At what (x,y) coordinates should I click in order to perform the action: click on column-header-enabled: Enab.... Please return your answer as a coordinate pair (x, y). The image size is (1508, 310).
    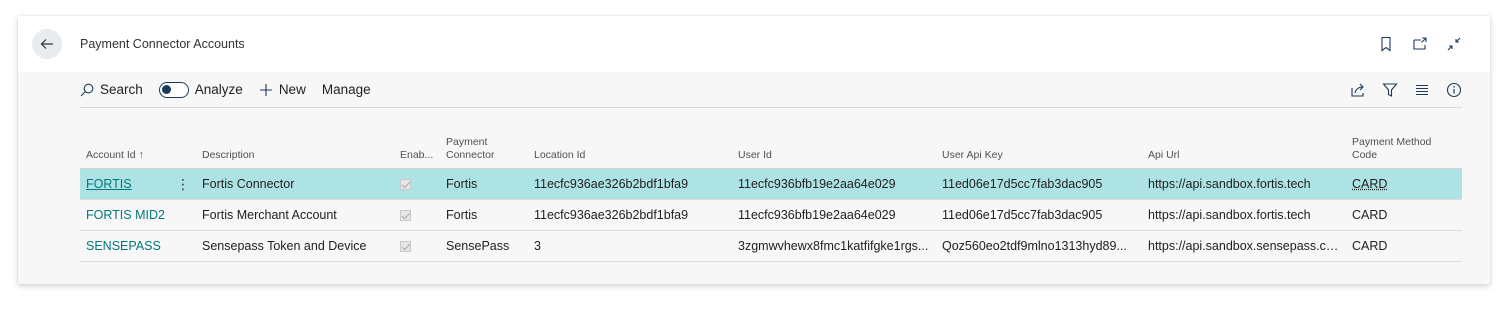
    Looking at the image, I should click on (417, 142).